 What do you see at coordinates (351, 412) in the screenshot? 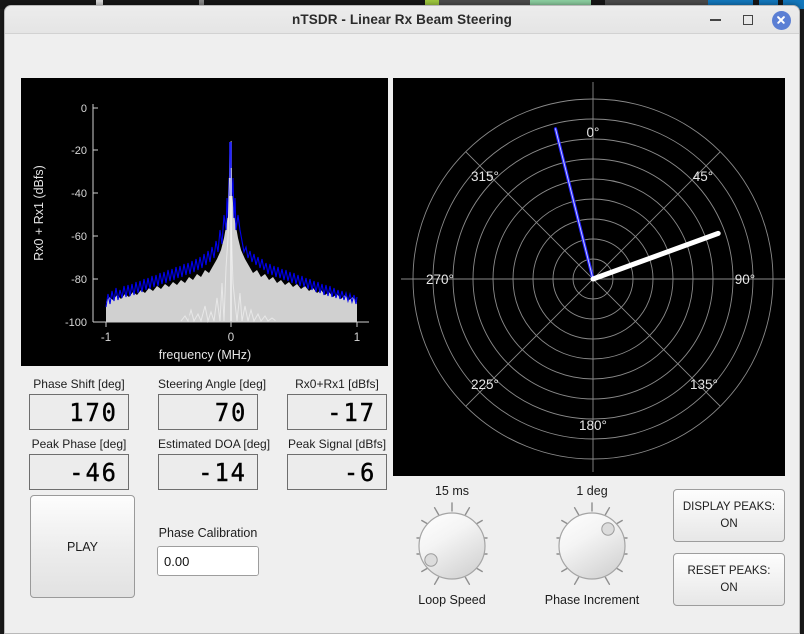
I see `readout-rx0-rx1-value: -17` at bounding box center [351, 412].